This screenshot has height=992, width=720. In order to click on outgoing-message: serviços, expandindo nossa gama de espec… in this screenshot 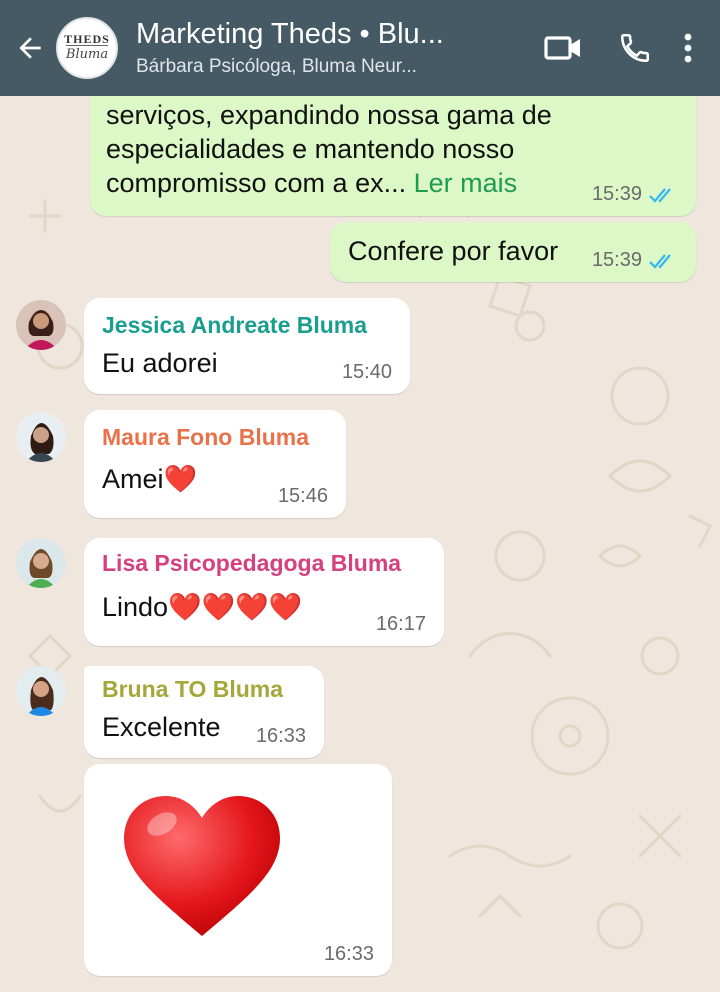, I will do `click(393, 146)`.